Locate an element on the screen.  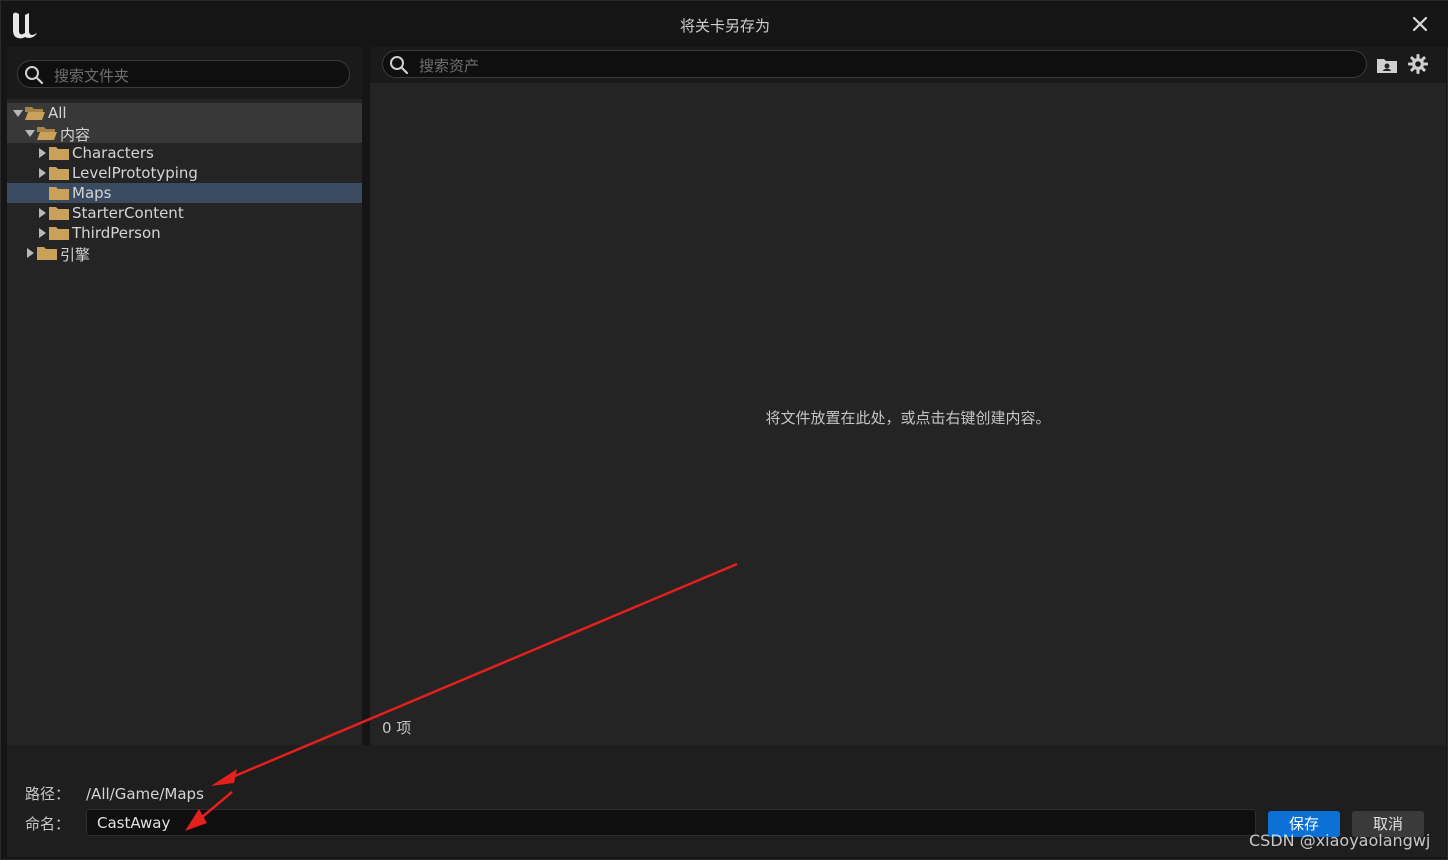
tree-item-label: Maps is located at coordinates (92, 193).